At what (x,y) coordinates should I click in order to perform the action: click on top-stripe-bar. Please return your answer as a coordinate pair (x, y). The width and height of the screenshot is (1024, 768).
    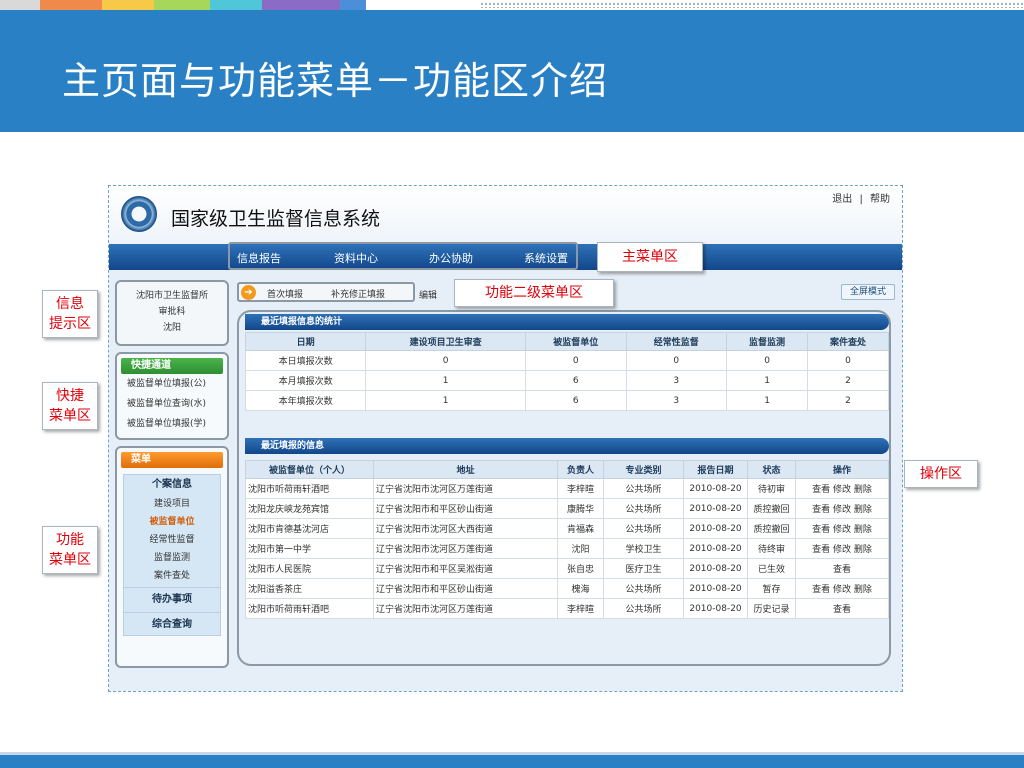
    Looking at the image, I should click on (512, 5).